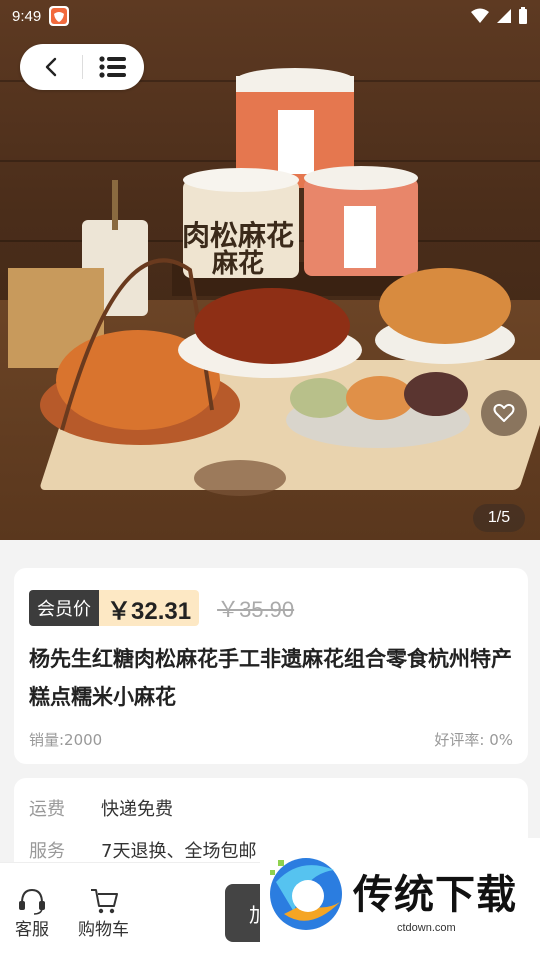  Describe the element at coordinates (499, 518) in the screenshot. I see `image-counter: 1/5` at that location.